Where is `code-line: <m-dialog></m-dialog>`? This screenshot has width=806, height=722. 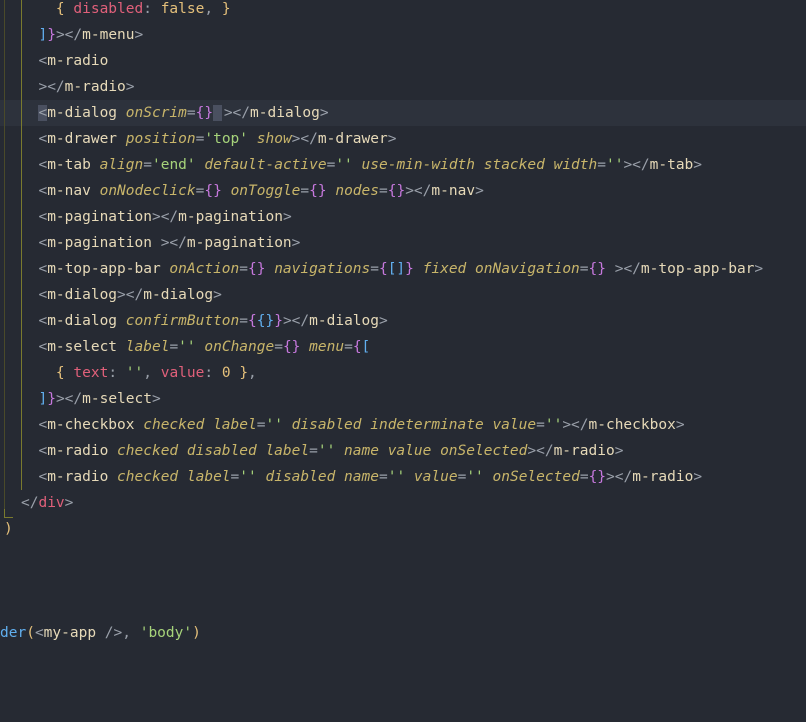
code-line: <m-dialog></m-dialog> is located at coordinates (403, 295).